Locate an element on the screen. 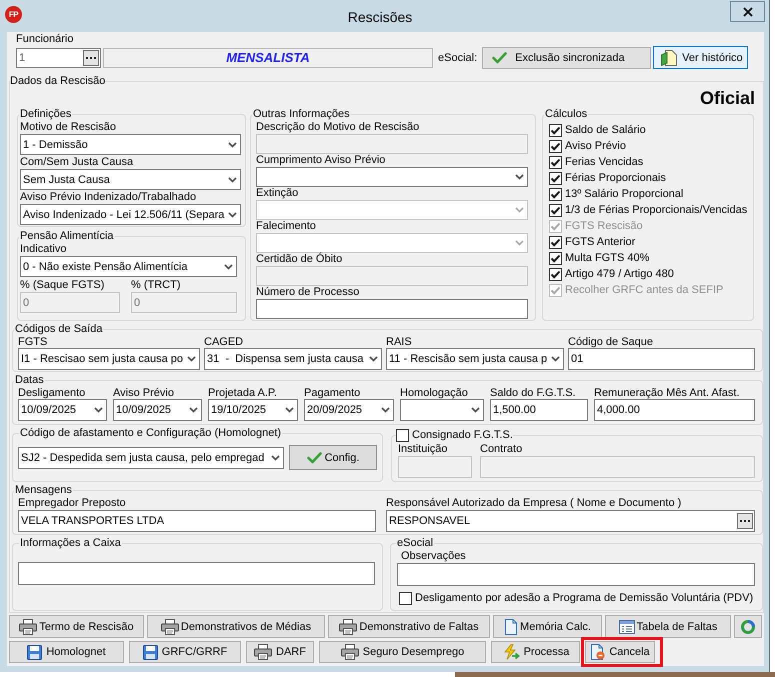 This screenshot has height=677, width=775. toolbar-button: Processa is located at coordinates (535, 652).